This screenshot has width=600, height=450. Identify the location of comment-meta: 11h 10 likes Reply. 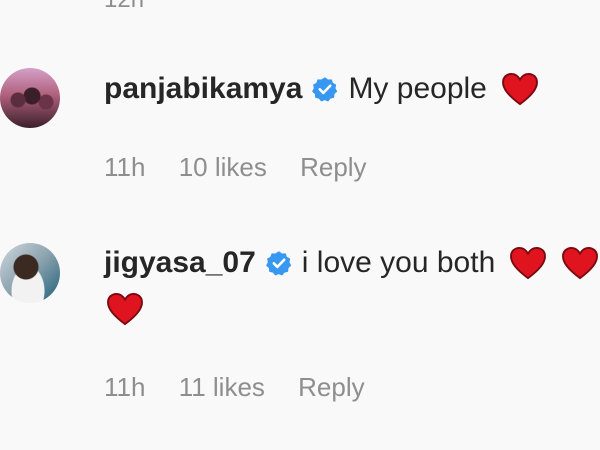
(248, 167).